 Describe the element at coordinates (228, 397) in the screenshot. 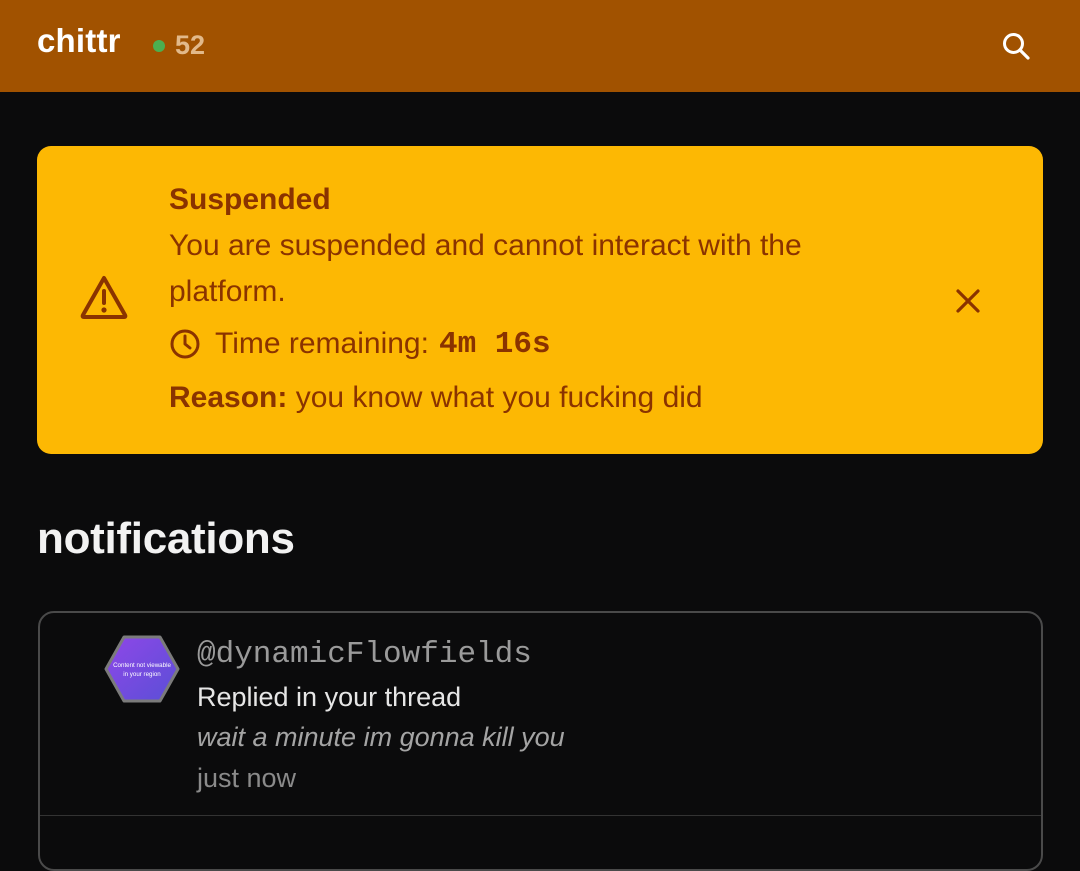

I see `reason-label: Reason:` at that location.